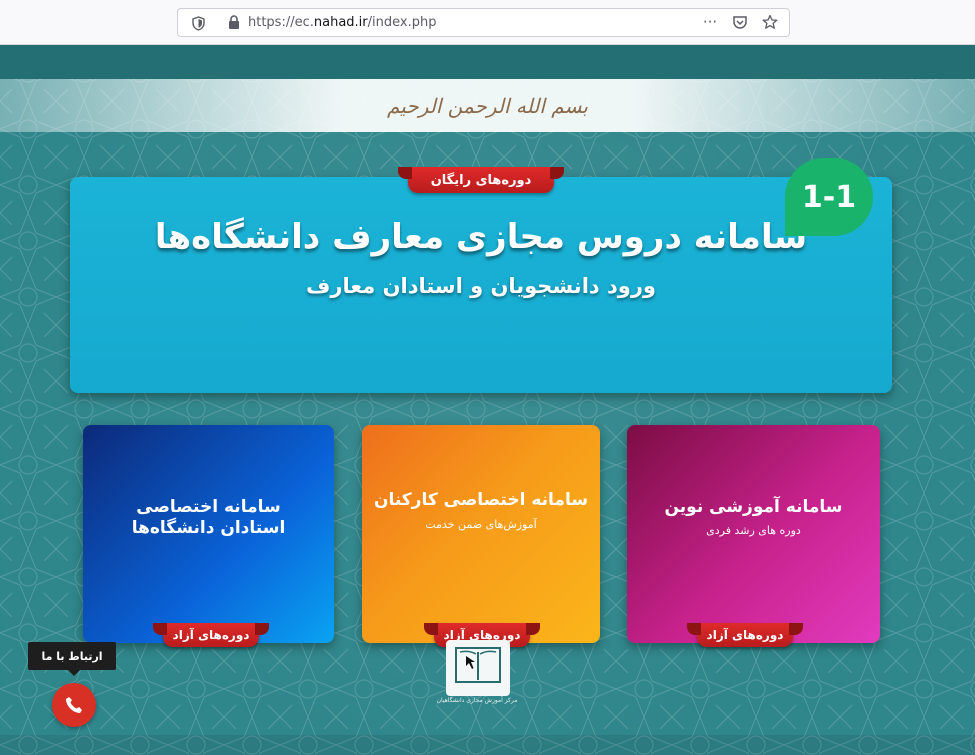  Describe the element at coordinates (753, 530) in the screenshot. I see `card-subtitle: دوره های رشد فردی` at that location.